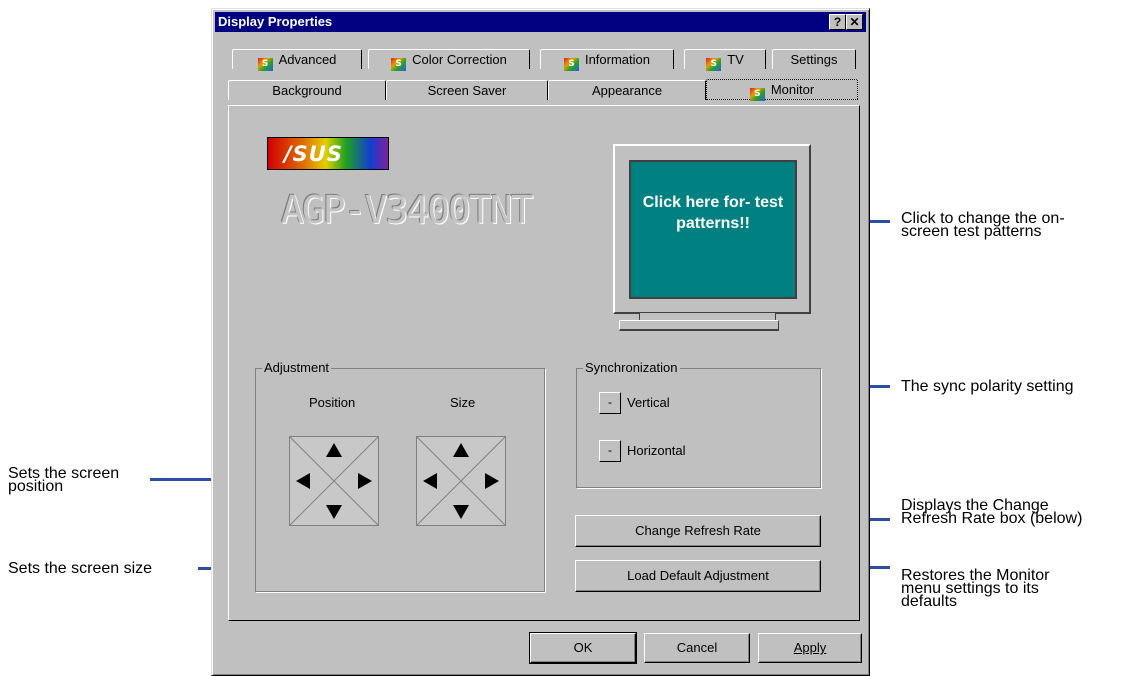 The image size is (1125, 676). I want to click on tab-screen-saver: Screen Saver, so click(467, 90).